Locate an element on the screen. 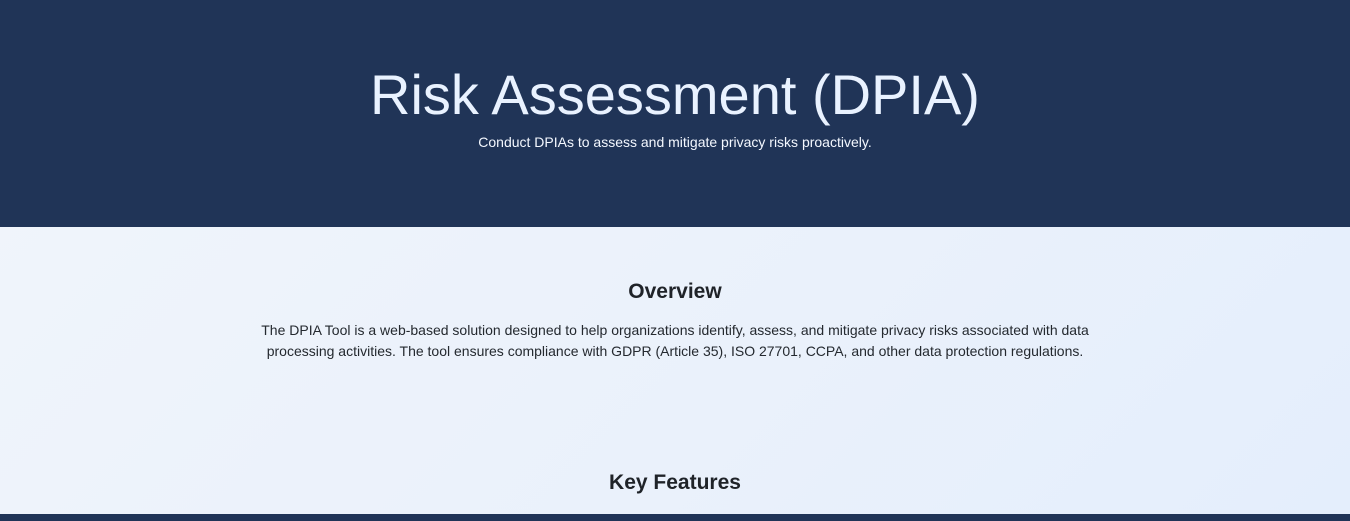  page-title: Risk Assessment (DPIA) is located at coordinates (675, 94).